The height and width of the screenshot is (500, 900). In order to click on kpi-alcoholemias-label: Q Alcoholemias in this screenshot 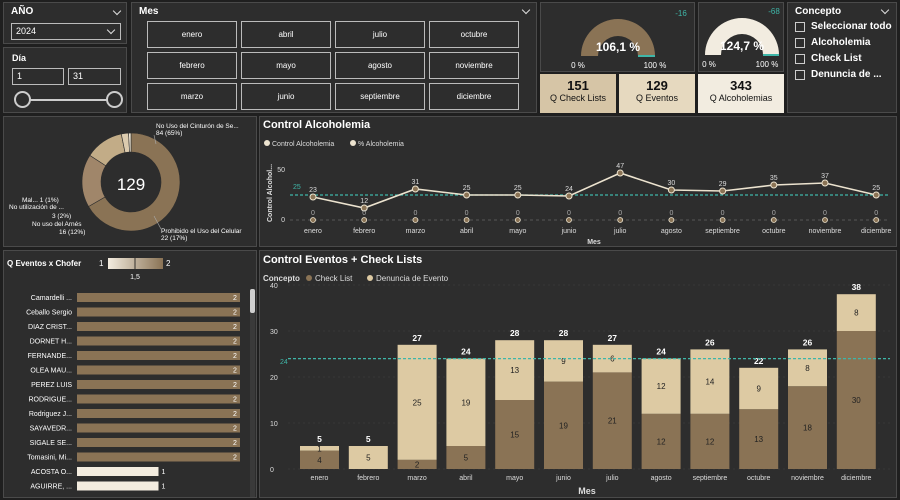, I will do `click(741, 98)`.